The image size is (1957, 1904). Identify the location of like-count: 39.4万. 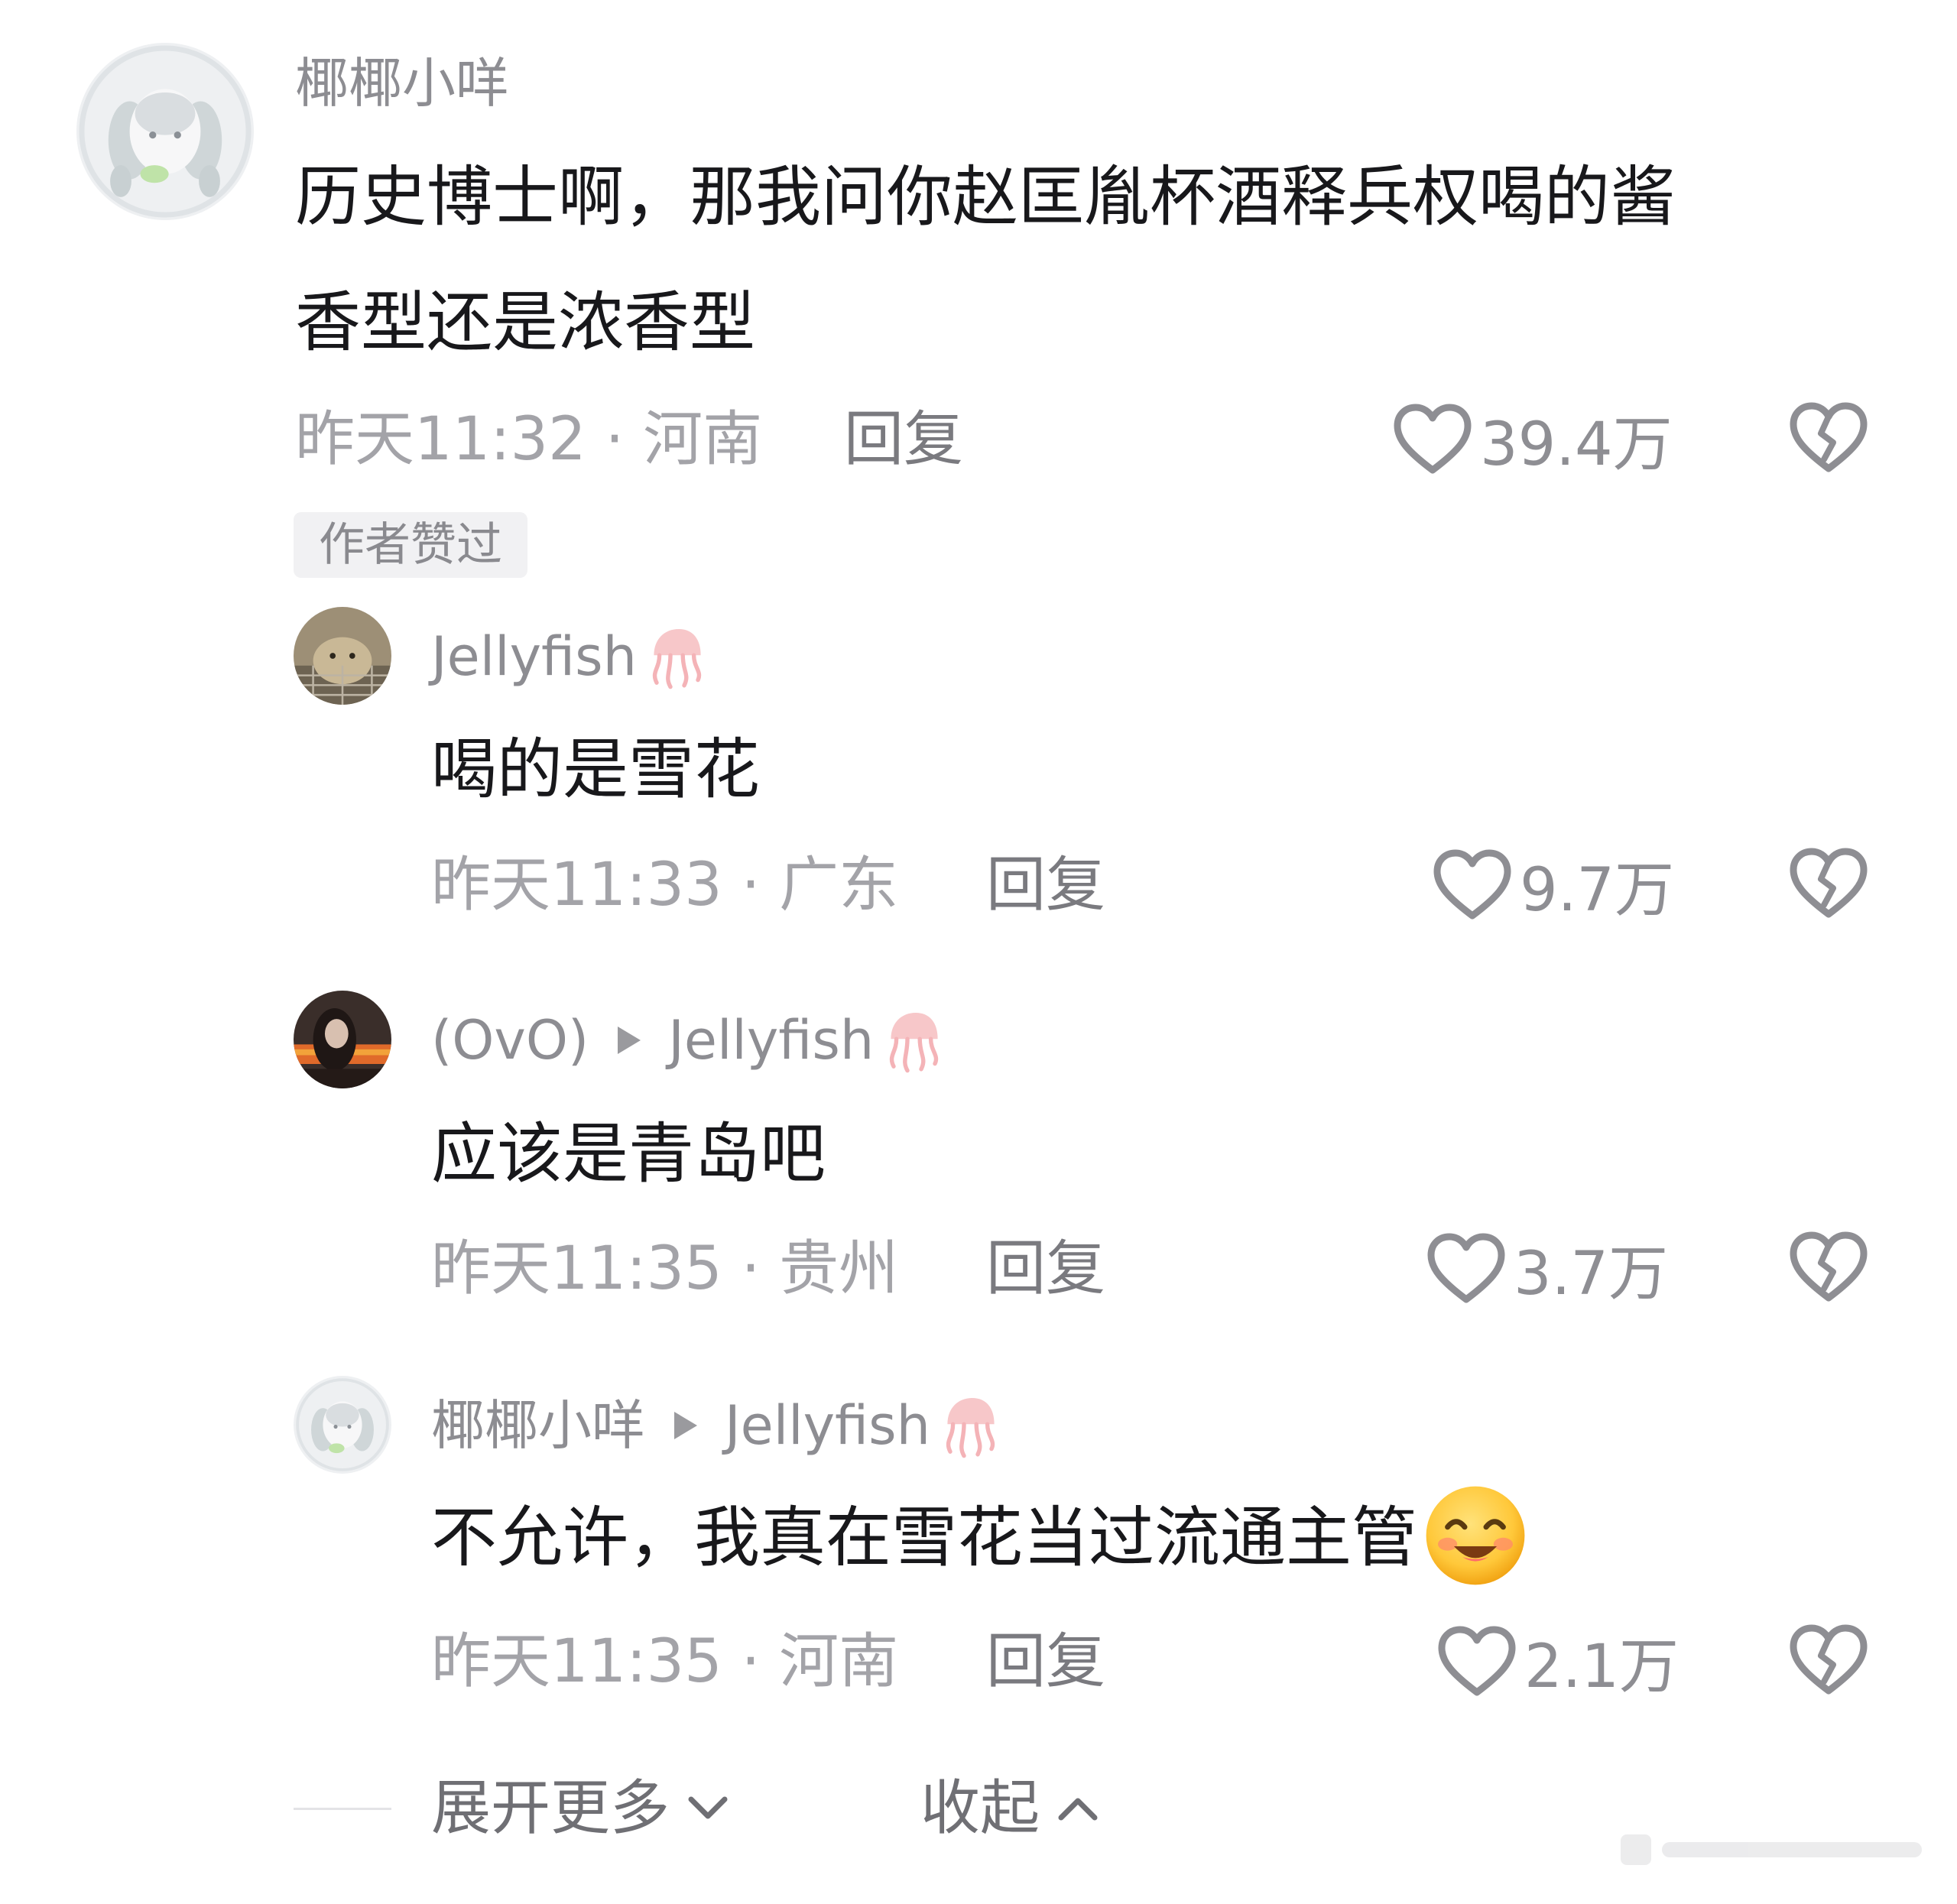
(1576, 444).